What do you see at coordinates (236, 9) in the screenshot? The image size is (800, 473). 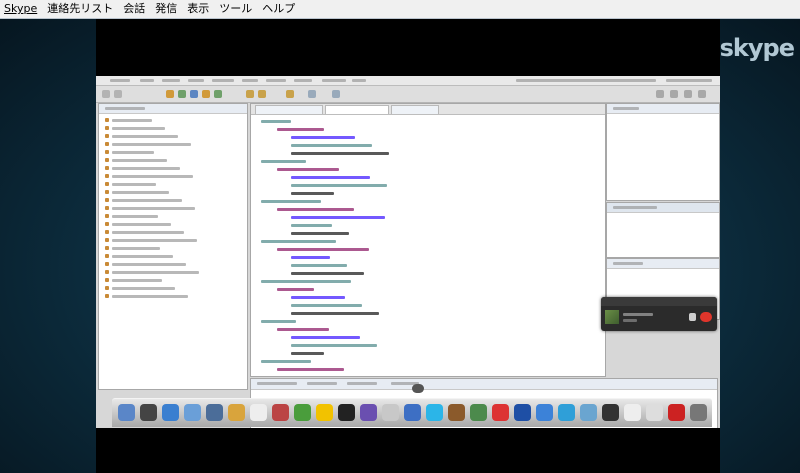 I see `menu-tools: ツール` at bounding box center [236, 9].